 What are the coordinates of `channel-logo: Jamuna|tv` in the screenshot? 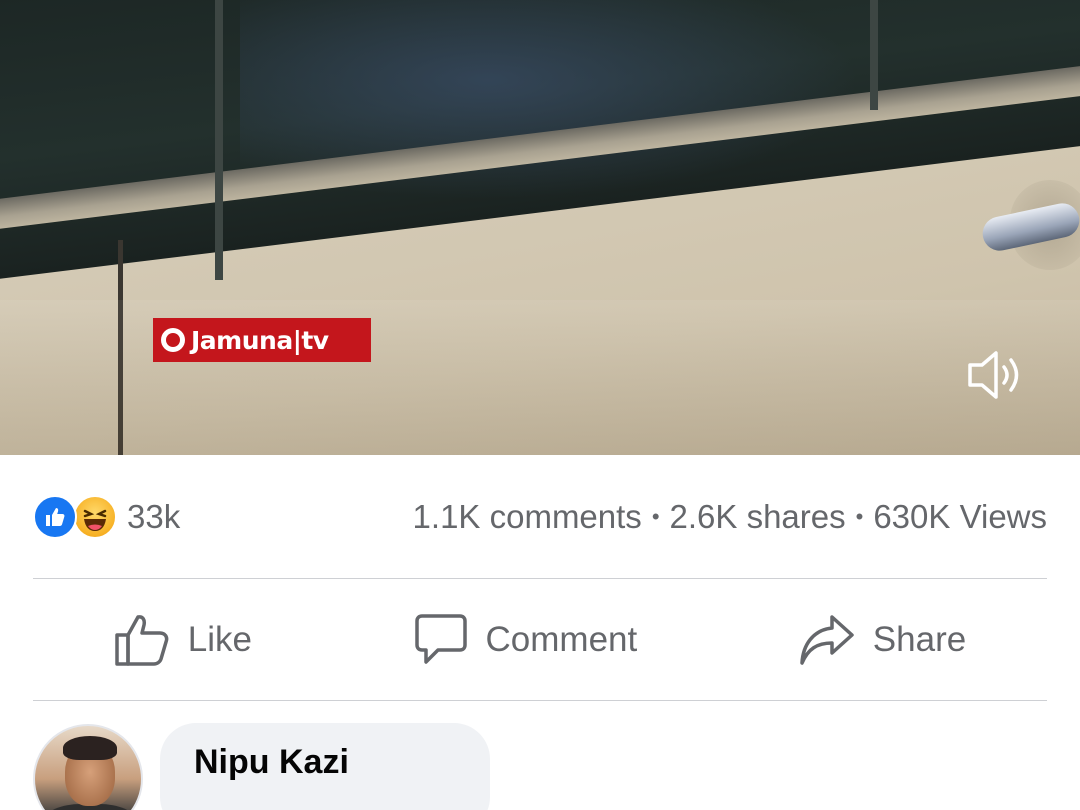 It's located at (262, 340).